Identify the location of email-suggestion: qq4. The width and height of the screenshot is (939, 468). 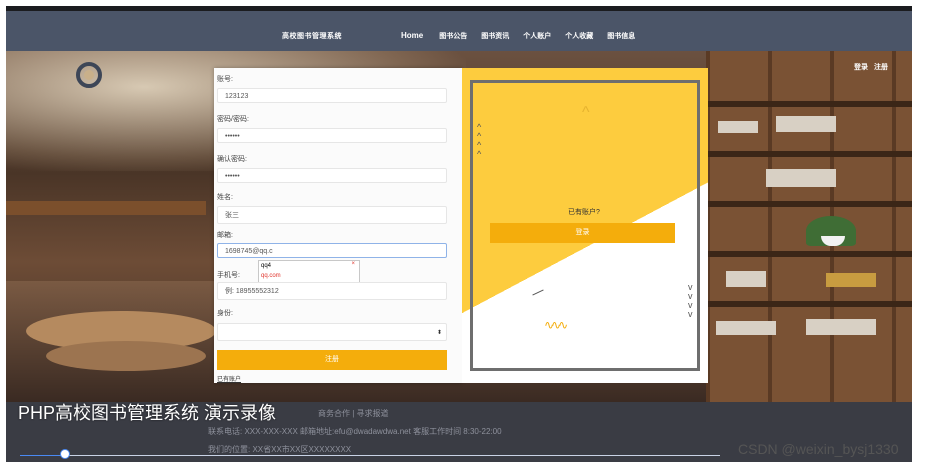
(309, 266).